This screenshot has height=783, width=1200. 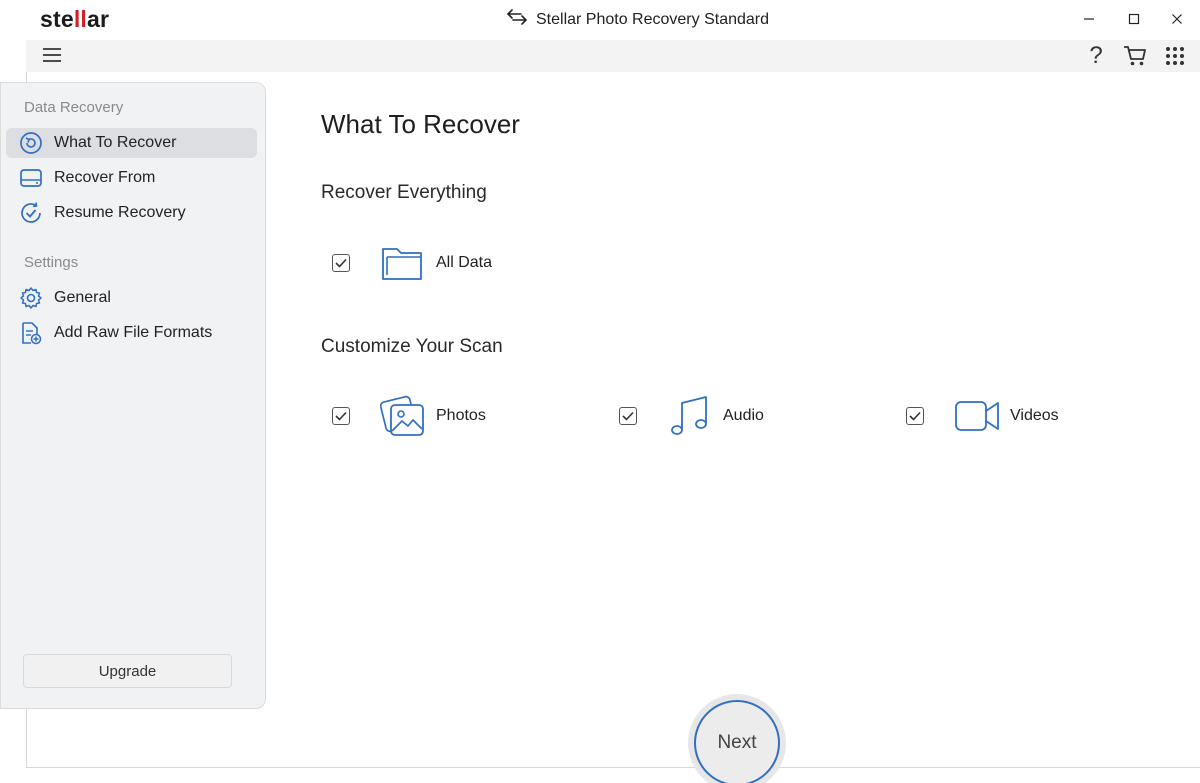 What do you see at coordinates (461, 415) in the screenshot?
I see `photos-label: Photos` at bounding box center [461, 415].